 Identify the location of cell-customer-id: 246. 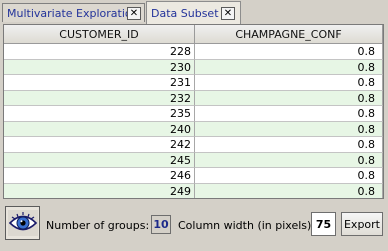
(99, 176).